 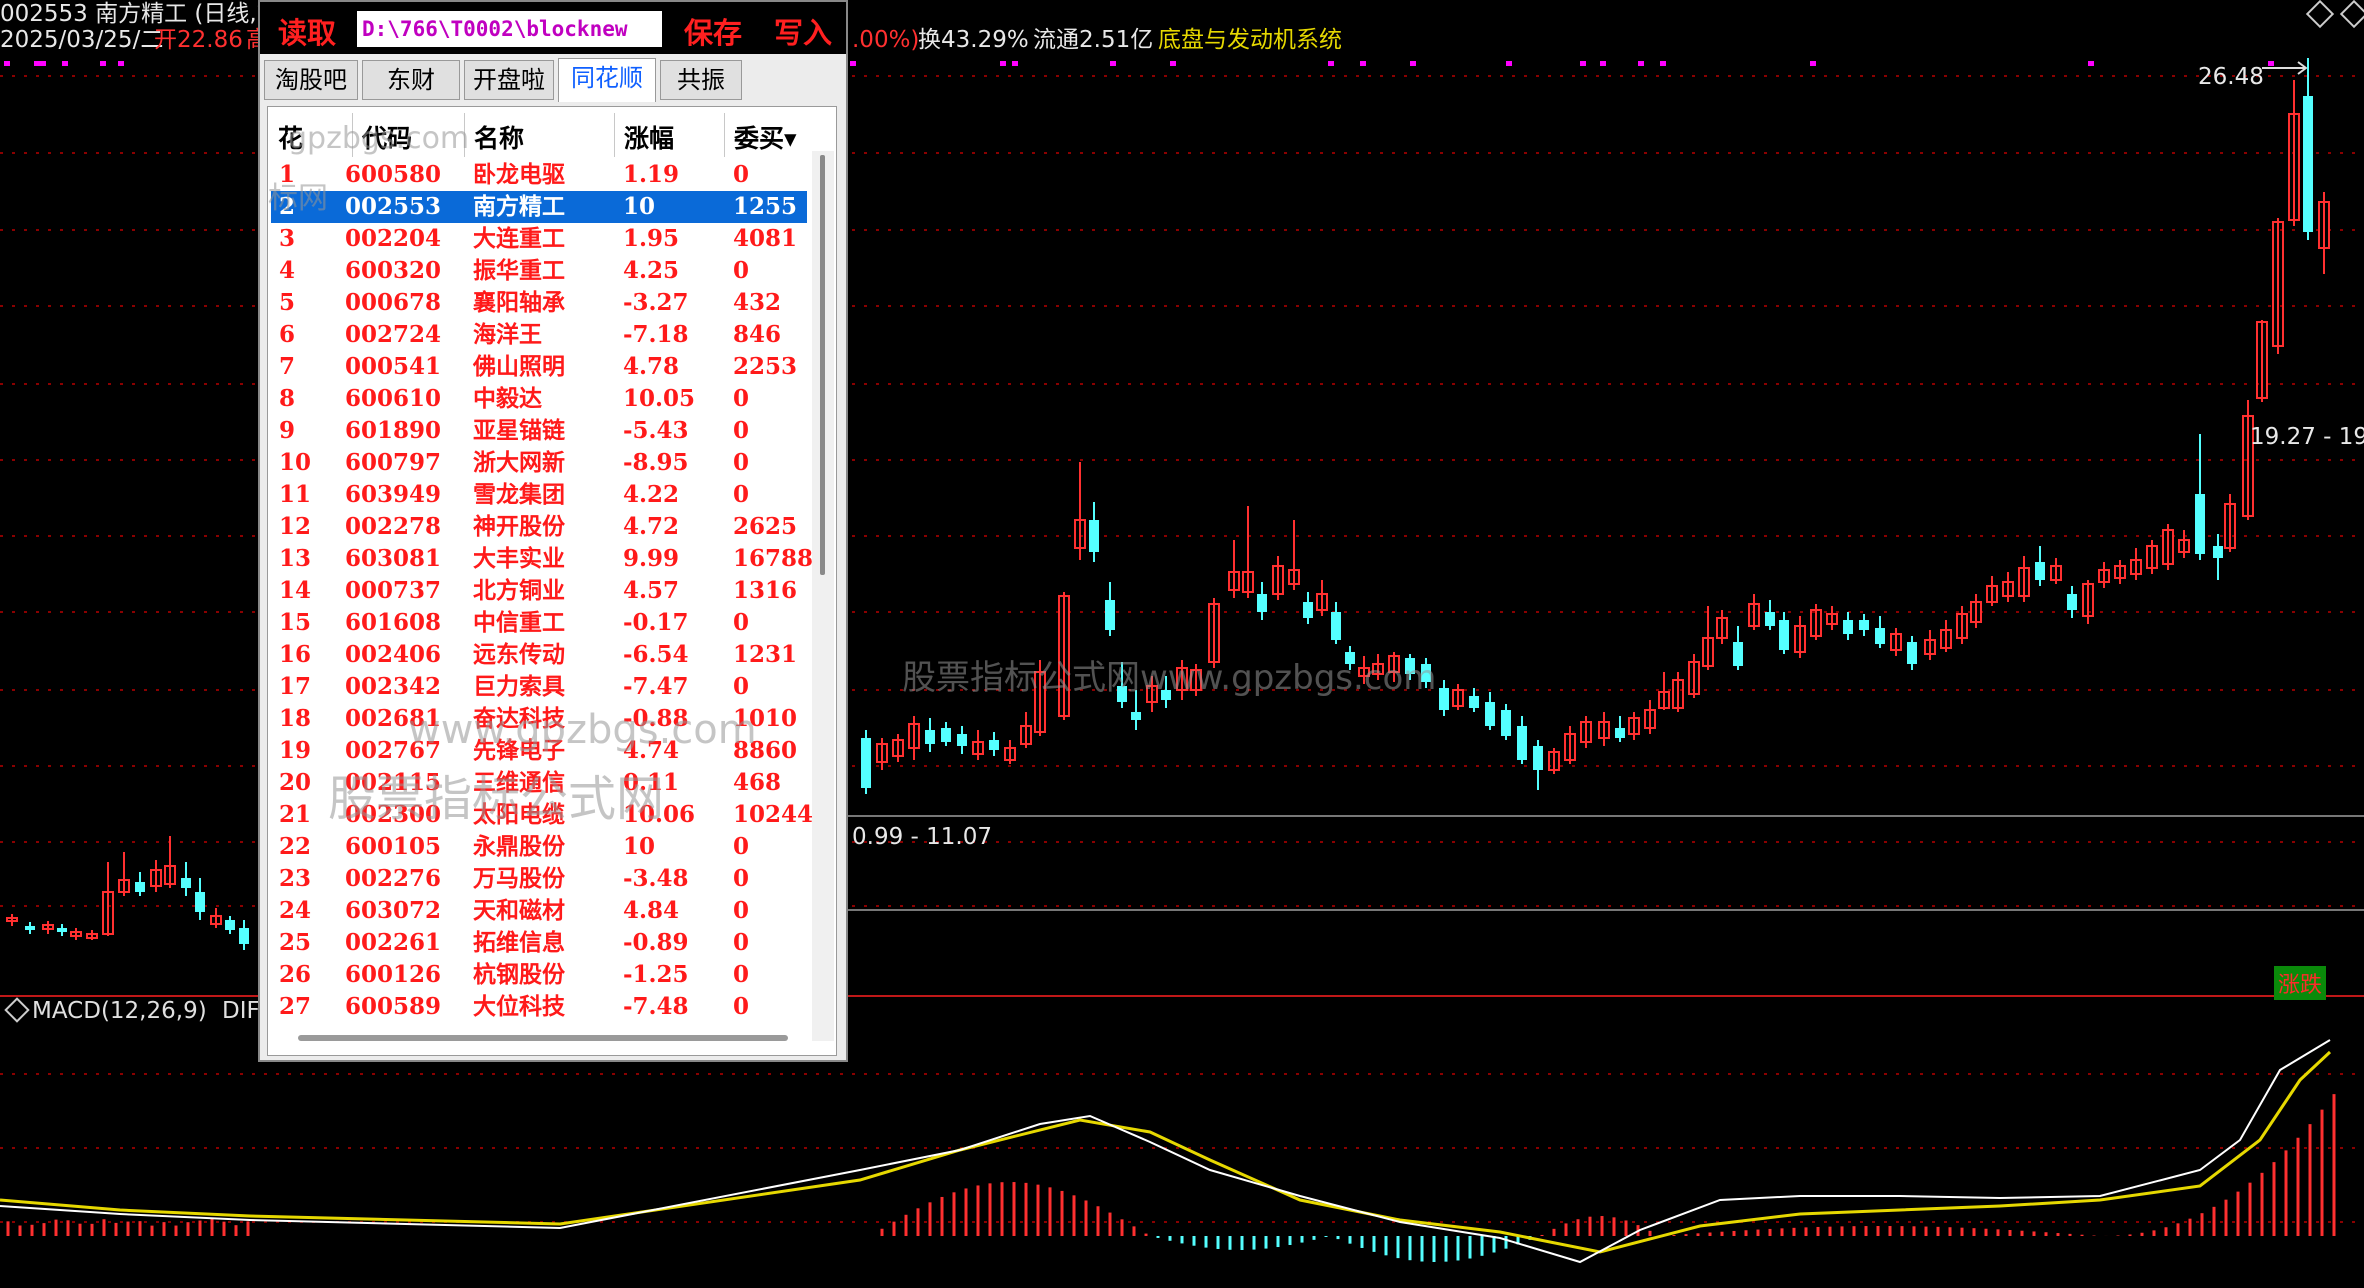 I want to click on table-row: 14 000737 北方铜业 4.57 1316, so click(x=539, y=591).